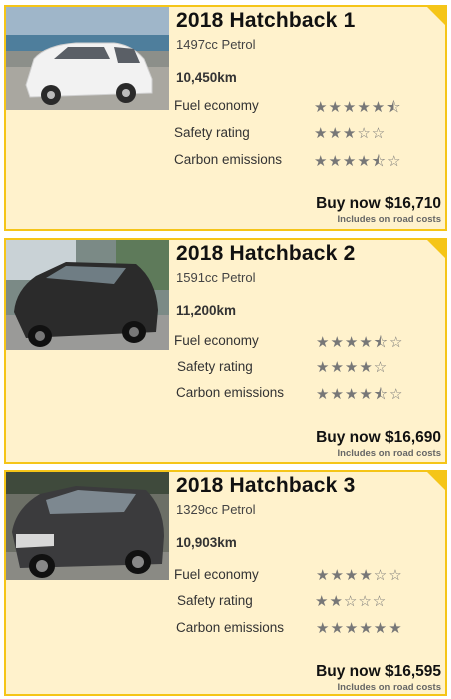 This screenshot has height=699, width=451. I want to click on buy-now-price: Buy now $16,595, so click(378, 672).